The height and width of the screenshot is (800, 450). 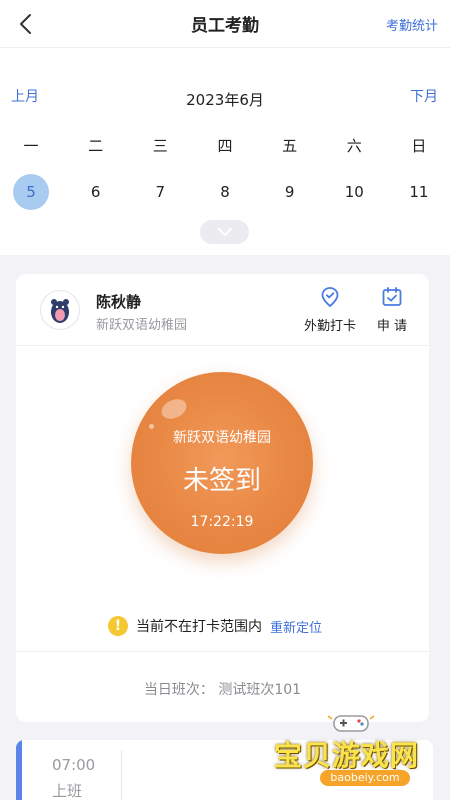 I want to click on watermark: 宝贝游戏网 baobeiy.com, so click(x=358, y=753).